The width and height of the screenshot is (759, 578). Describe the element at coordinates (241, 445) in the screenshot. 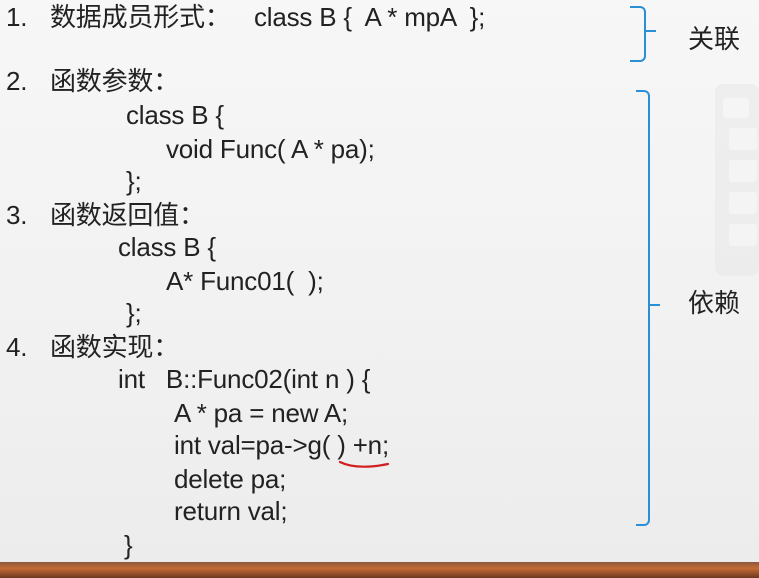

I see `impl-code-line-3-prefix: int val=pa->` at that location.